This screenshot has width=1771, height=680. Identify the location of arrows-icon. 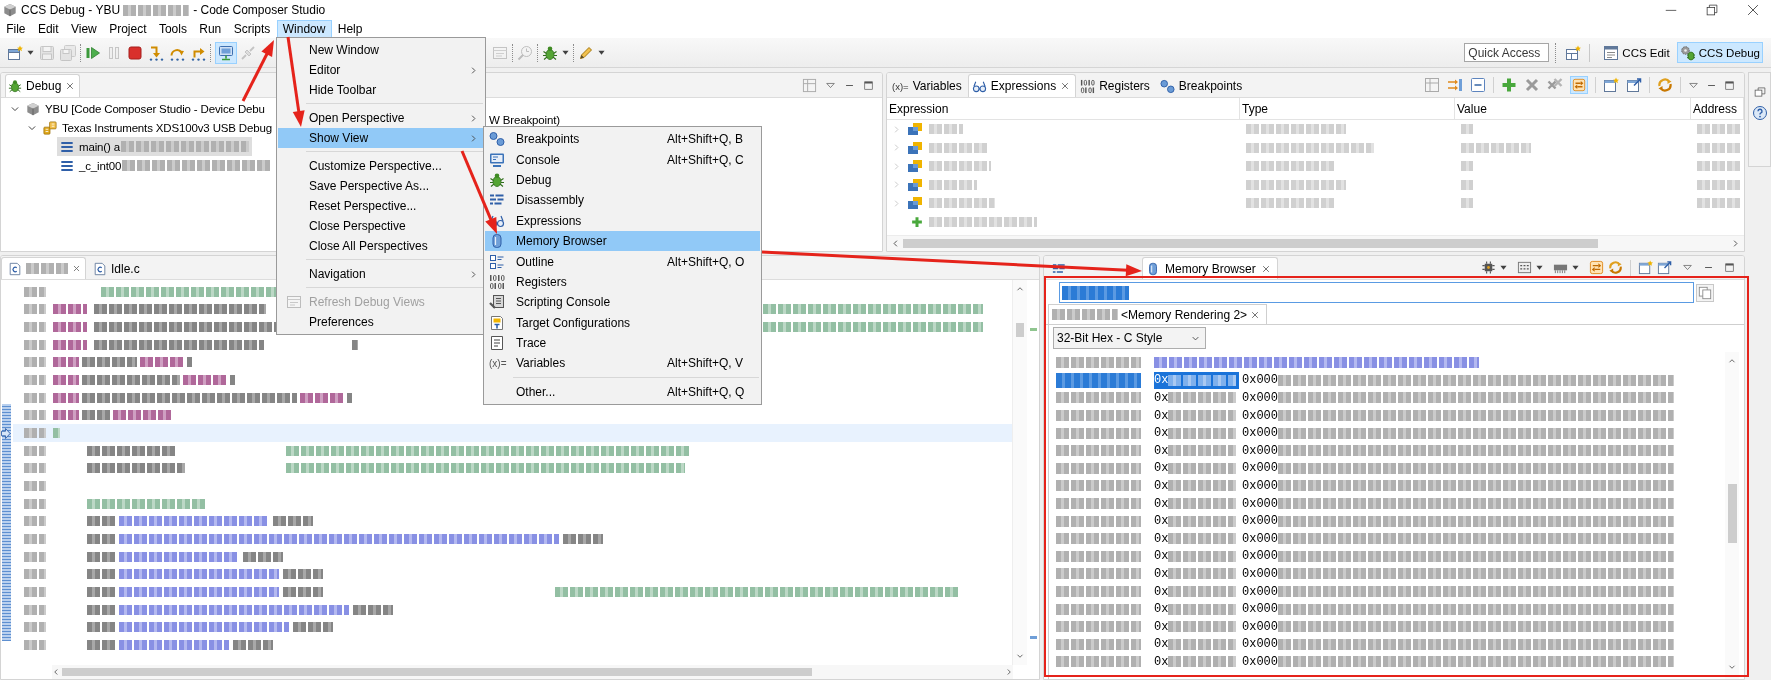
(1455, 85).